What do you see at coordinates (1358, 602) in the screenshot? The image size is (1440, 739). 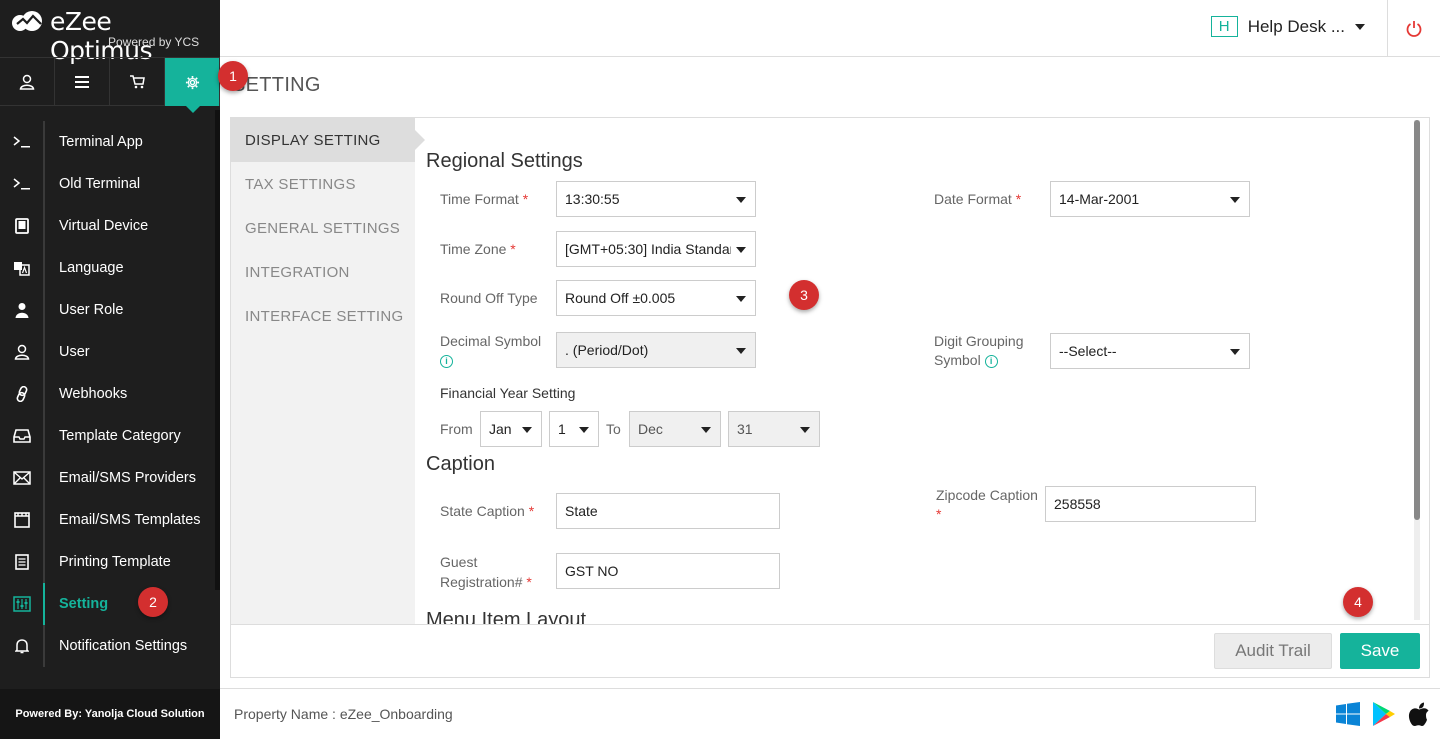 I see `annotation-badge-4: 4` at bounding box center [1358, 602].